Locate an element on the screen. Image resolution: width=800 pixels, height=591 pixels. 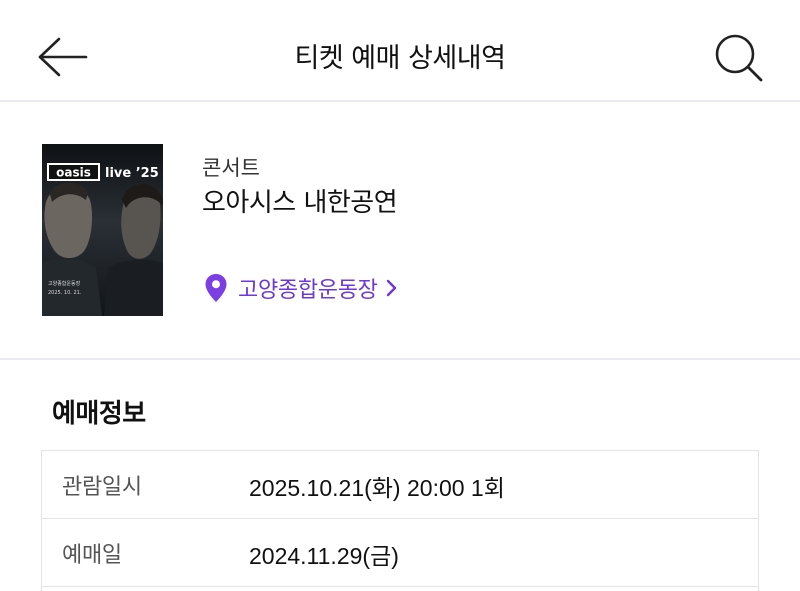
event-poster: oasis live ’25 고양종합운동장 2025. 10. 21. is located at coordinates (102, 230).